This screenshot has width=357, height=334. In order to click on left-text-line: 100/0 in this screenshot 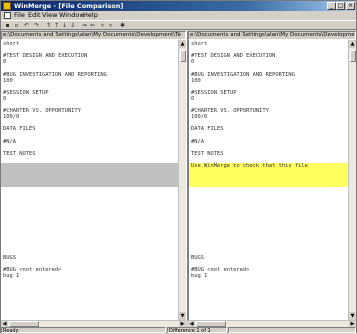, I will do `click(11, 117)`.